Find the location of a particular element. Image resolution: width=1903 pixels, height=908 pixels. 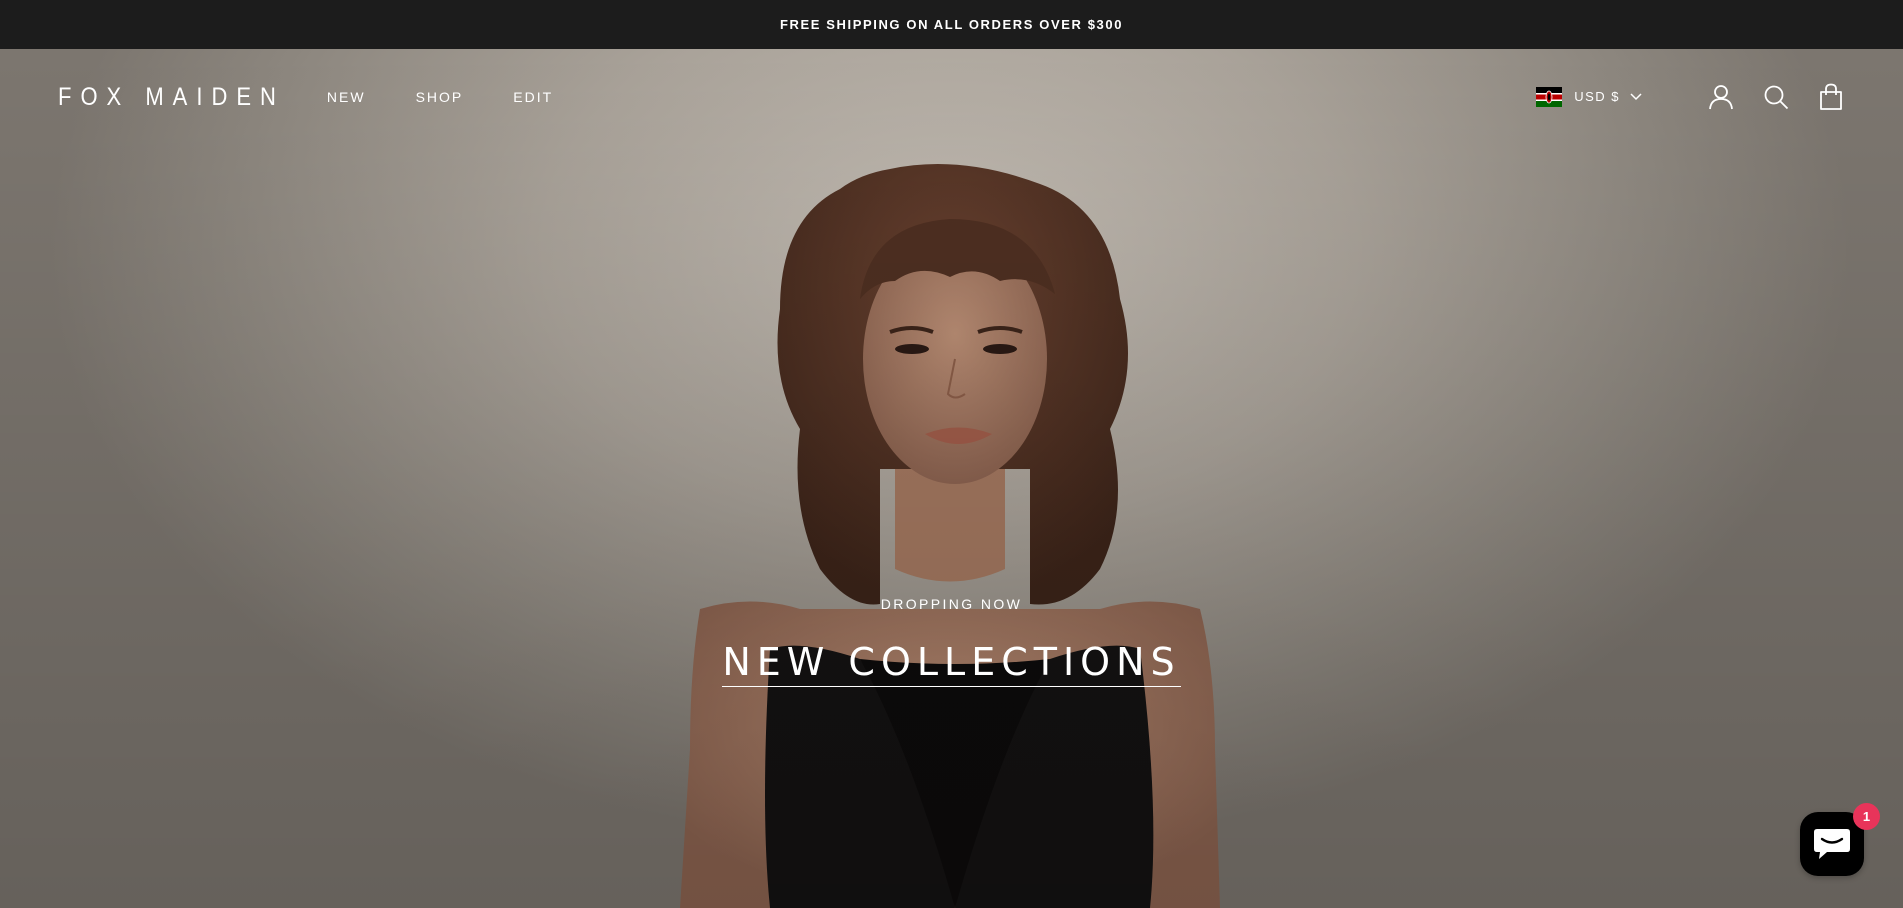

search-icon is located at coordinates (1776, 97).